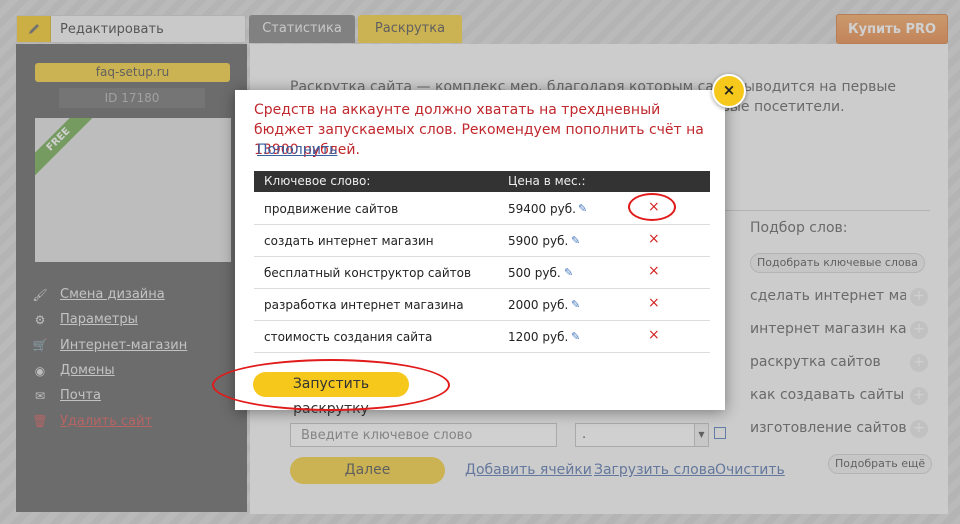 The image size is (960, 524). I want to click on keyword-cell: создать интернет магазин, so click(349, 241).